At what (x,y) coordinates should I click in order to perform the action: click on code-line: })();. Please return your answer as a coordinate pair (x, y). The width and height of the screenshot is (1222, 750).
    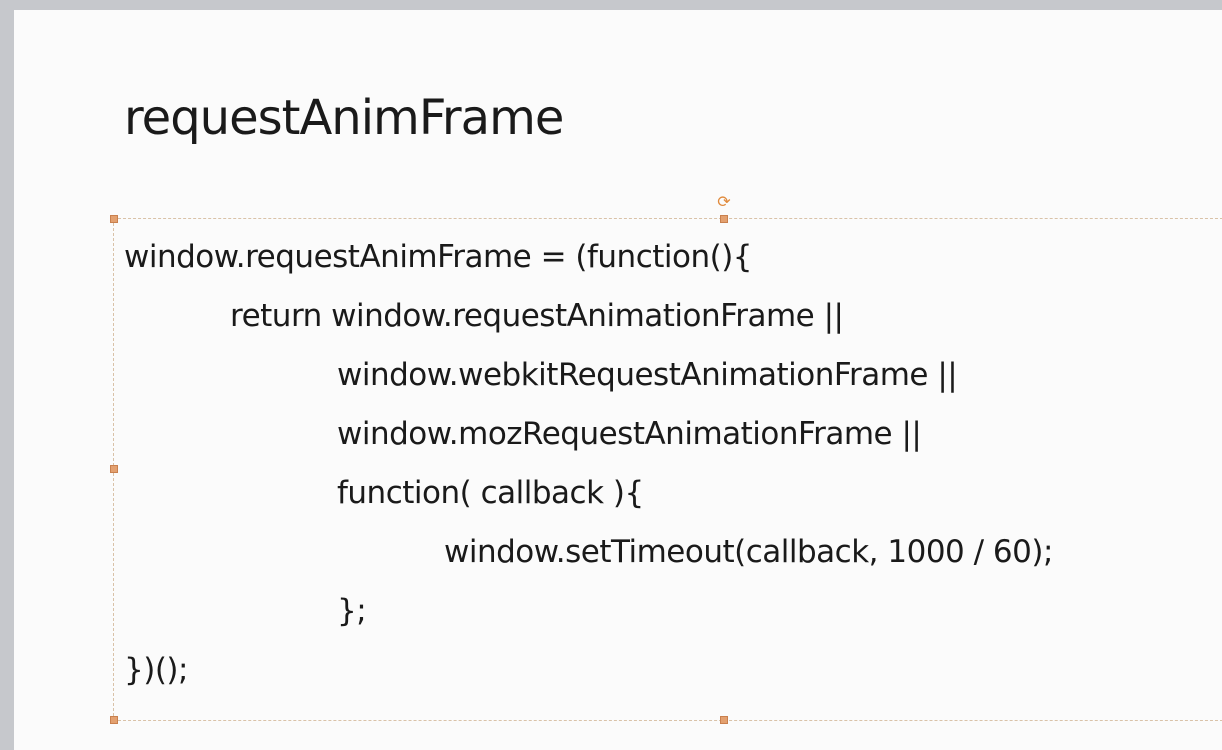
    Looking at the image, I should click on (156, 670).